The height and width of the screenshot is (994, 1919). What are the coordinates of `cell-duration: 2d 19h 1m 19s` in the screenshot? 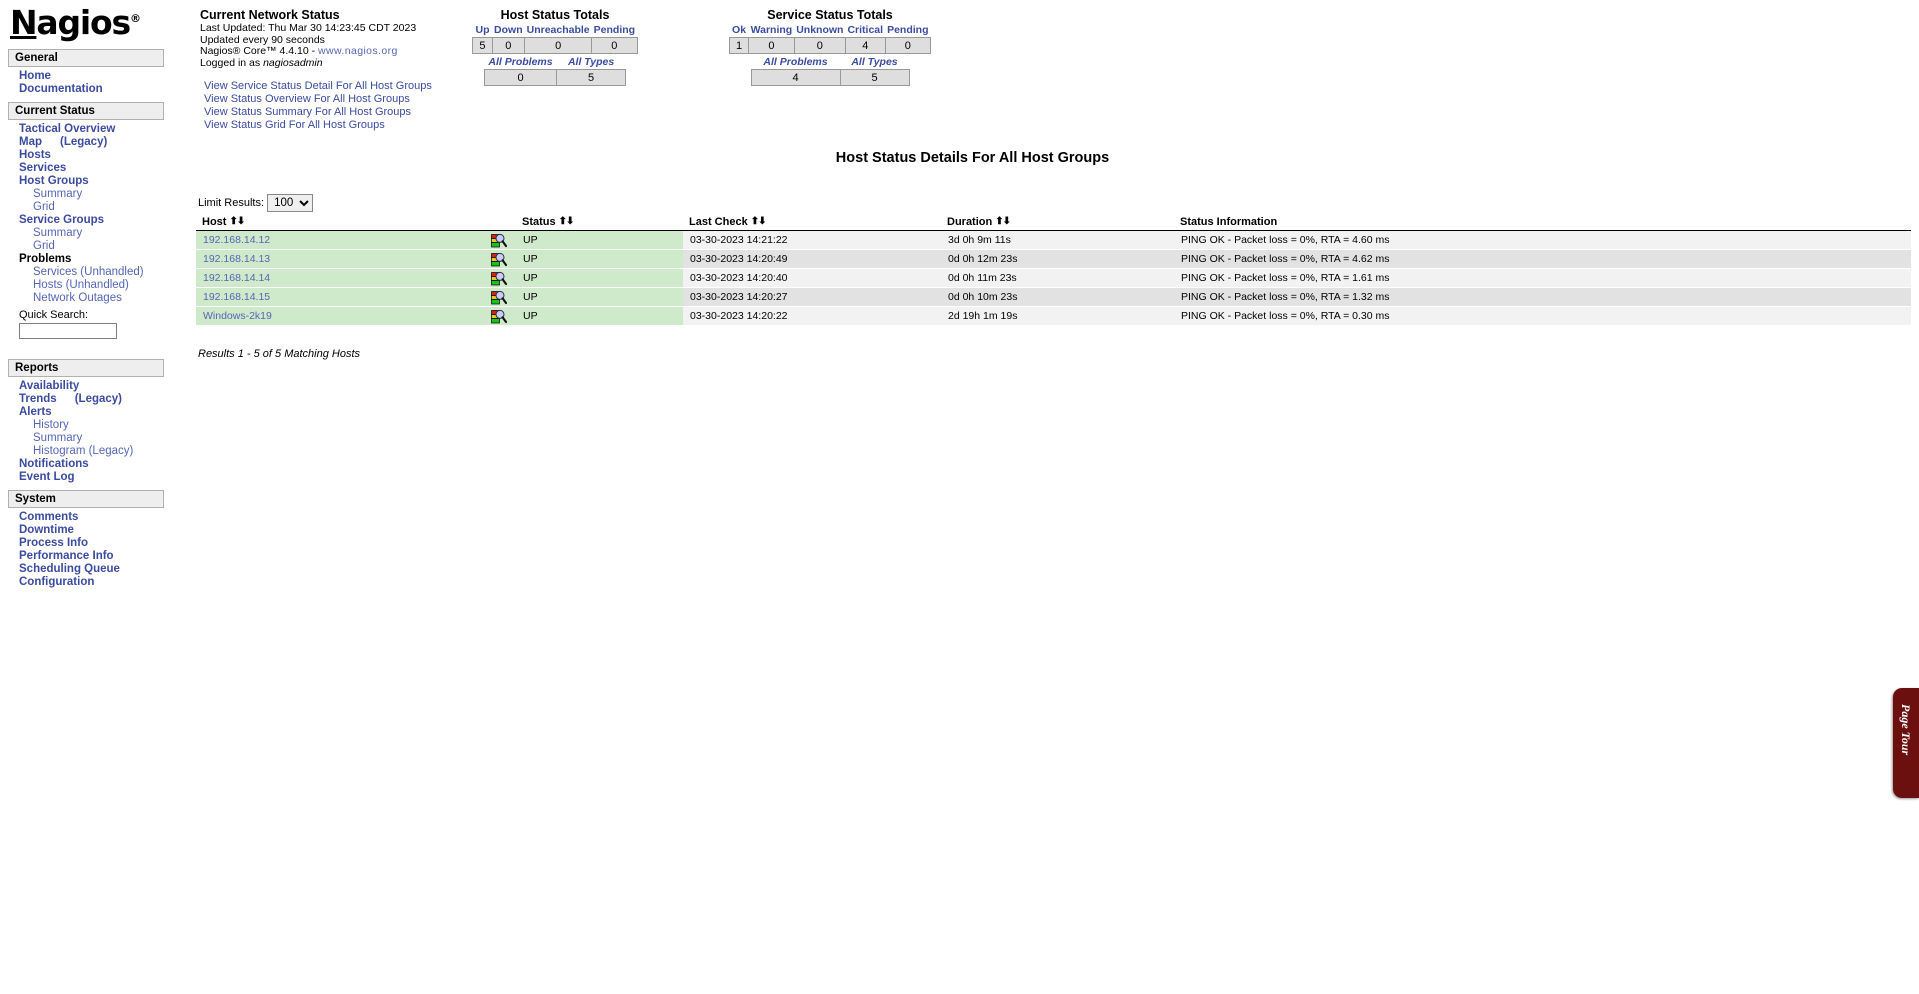 It's located at (1057, 316).